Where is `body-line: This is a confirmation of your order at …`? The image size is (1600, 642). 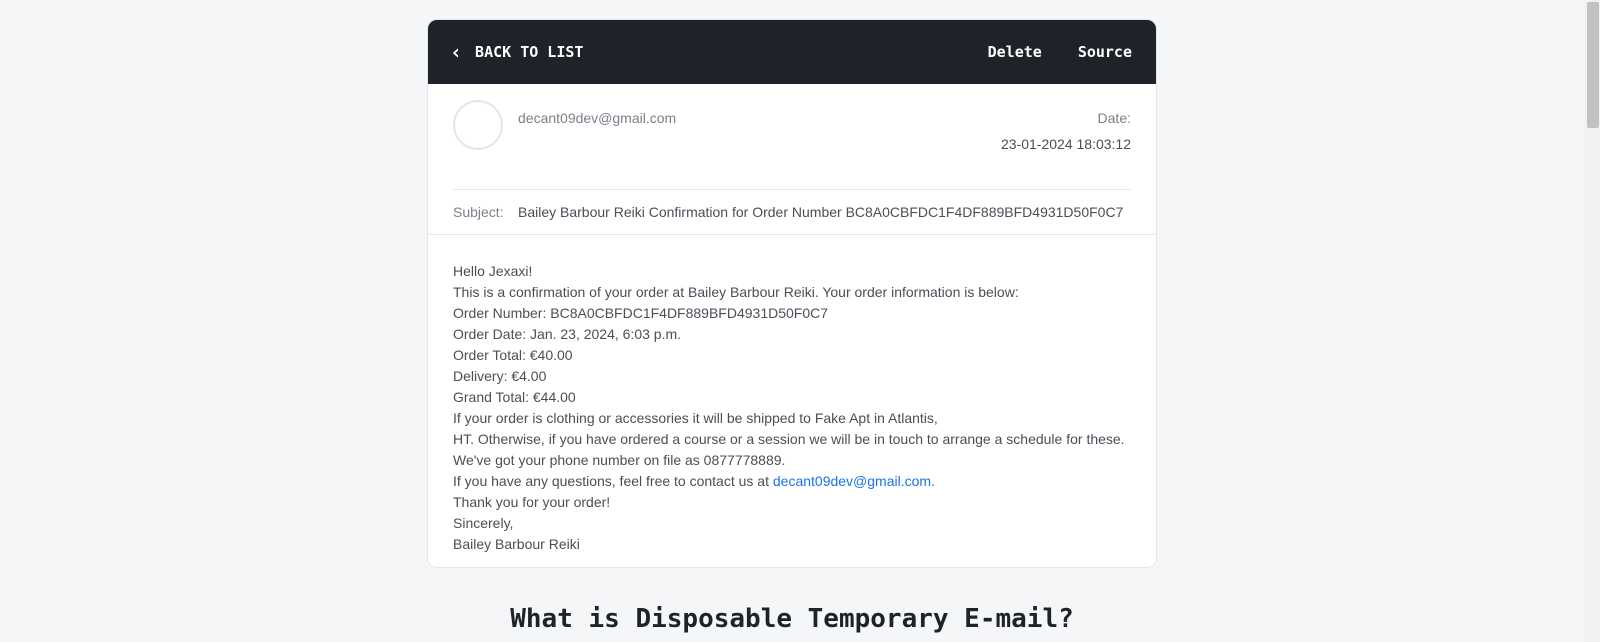
body-line: This is a confirmation of your order at … is located at coordinates (736, 292).